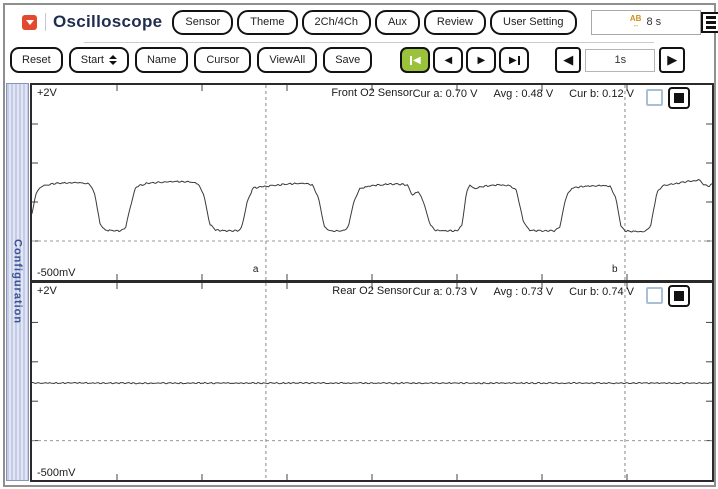  Describe the element at coordinates (287, 60) in the screenshot. I see `viewall-button: ViewAll` at that location.